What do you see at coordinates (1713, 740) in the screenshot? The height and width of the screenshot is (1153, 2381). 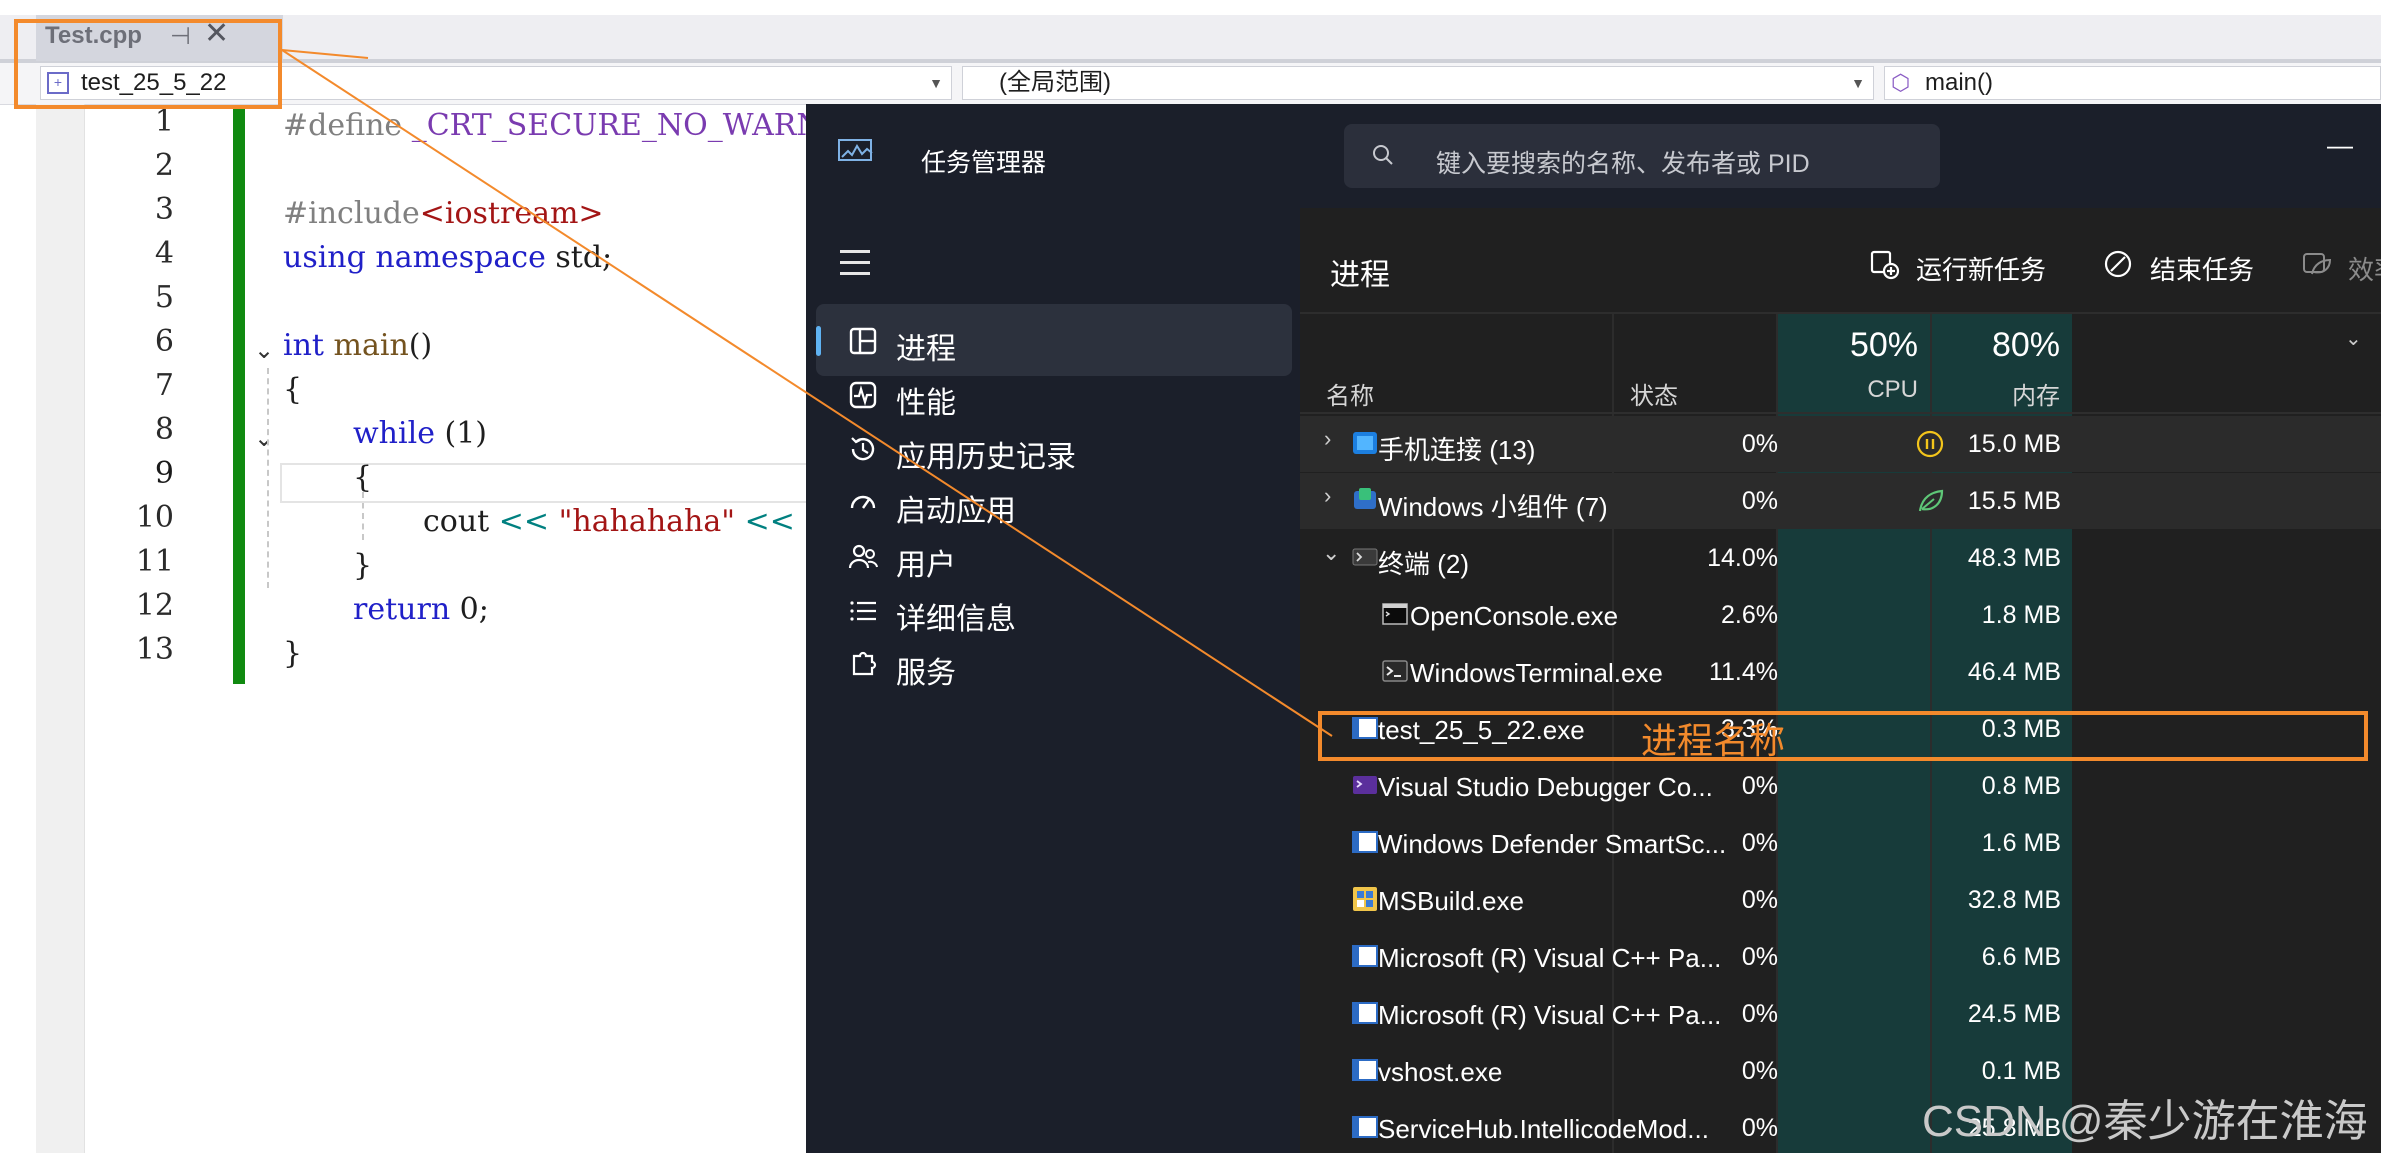 I see `annotation-label: 进程名称` at bounding box center [1713, 740].